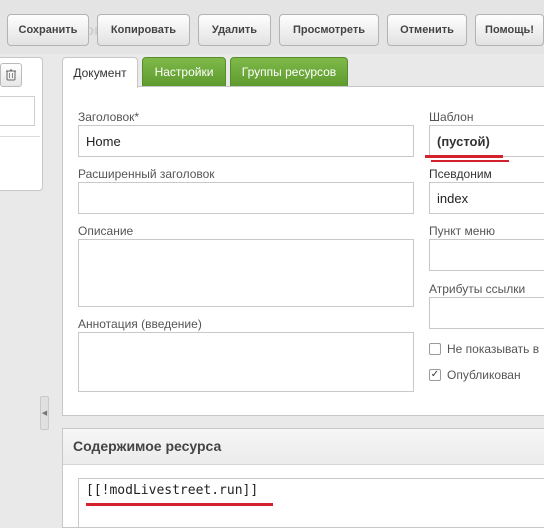 Image resolution: width=544 pixels, height=528 pixels. What do you see at coordinates (20, 136) in the screenshot?
I see `divider` at bounding box center [20, 136].